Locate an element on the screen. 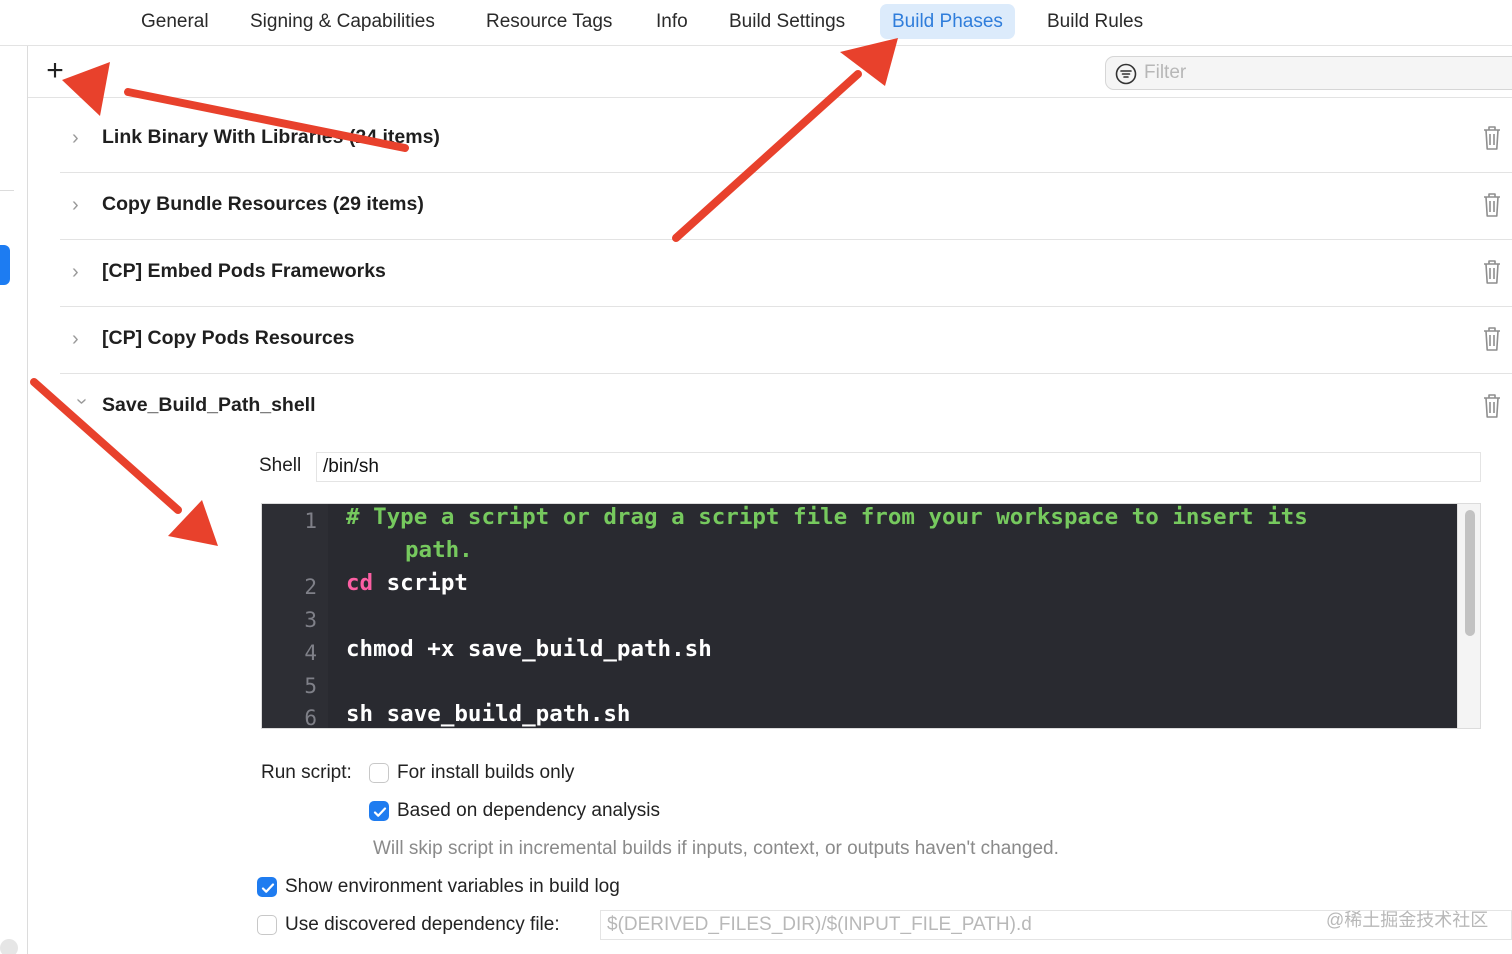 This screenshot has width=1512, height=954. sidebar-scroll-knob is located at coordinates (9, 946).